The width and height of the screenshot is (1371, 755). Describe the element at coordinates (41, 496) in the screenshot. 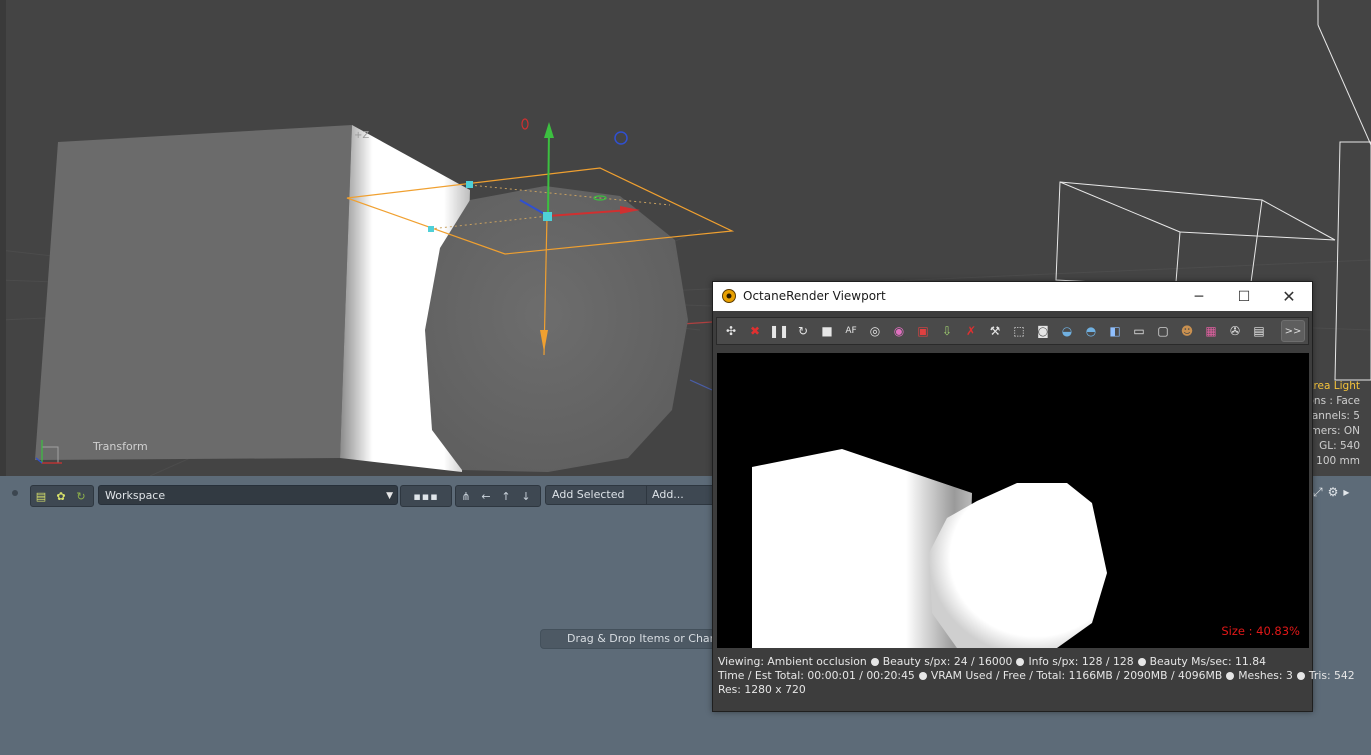

I see `schematic-add-icon: ▤` at that location.